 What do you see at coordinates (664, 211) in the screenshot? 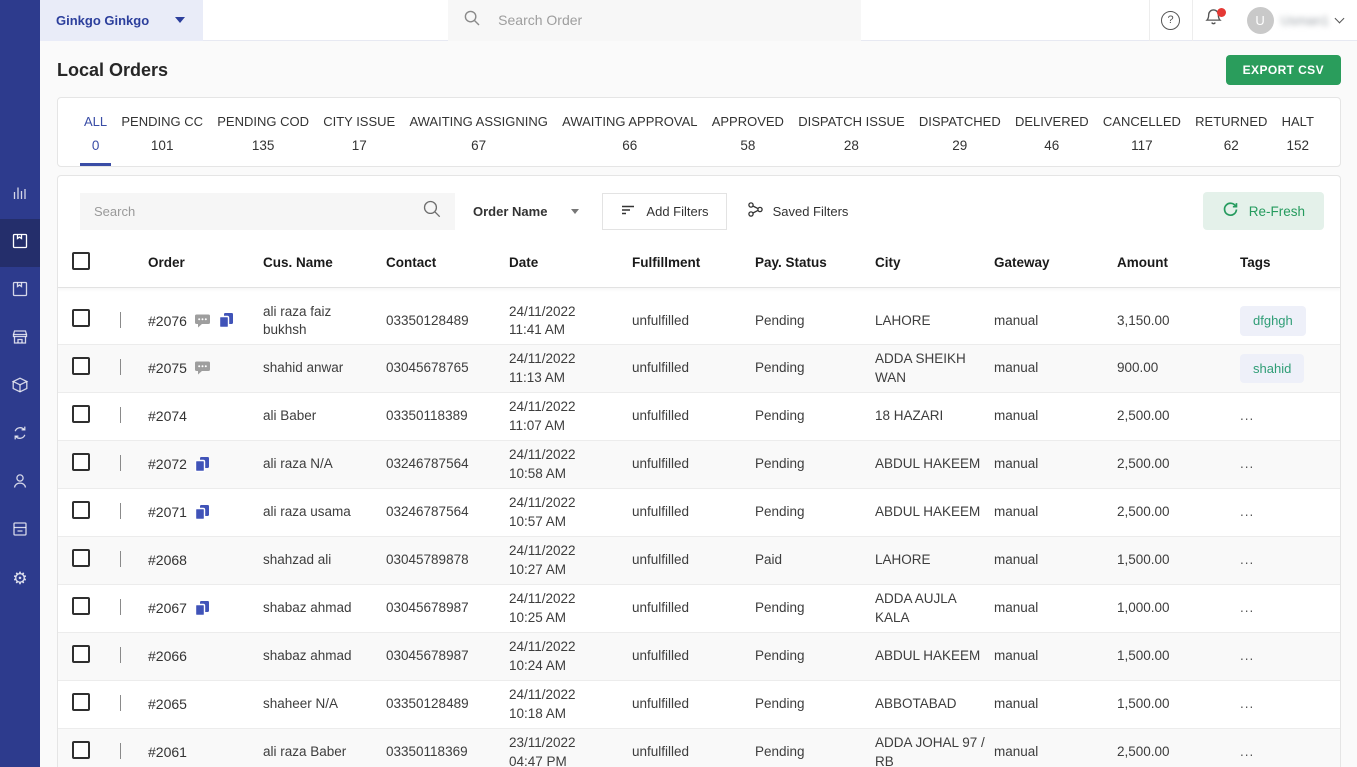
I see `add-filters-button: Add Filters` at bounding box center [664, 211].